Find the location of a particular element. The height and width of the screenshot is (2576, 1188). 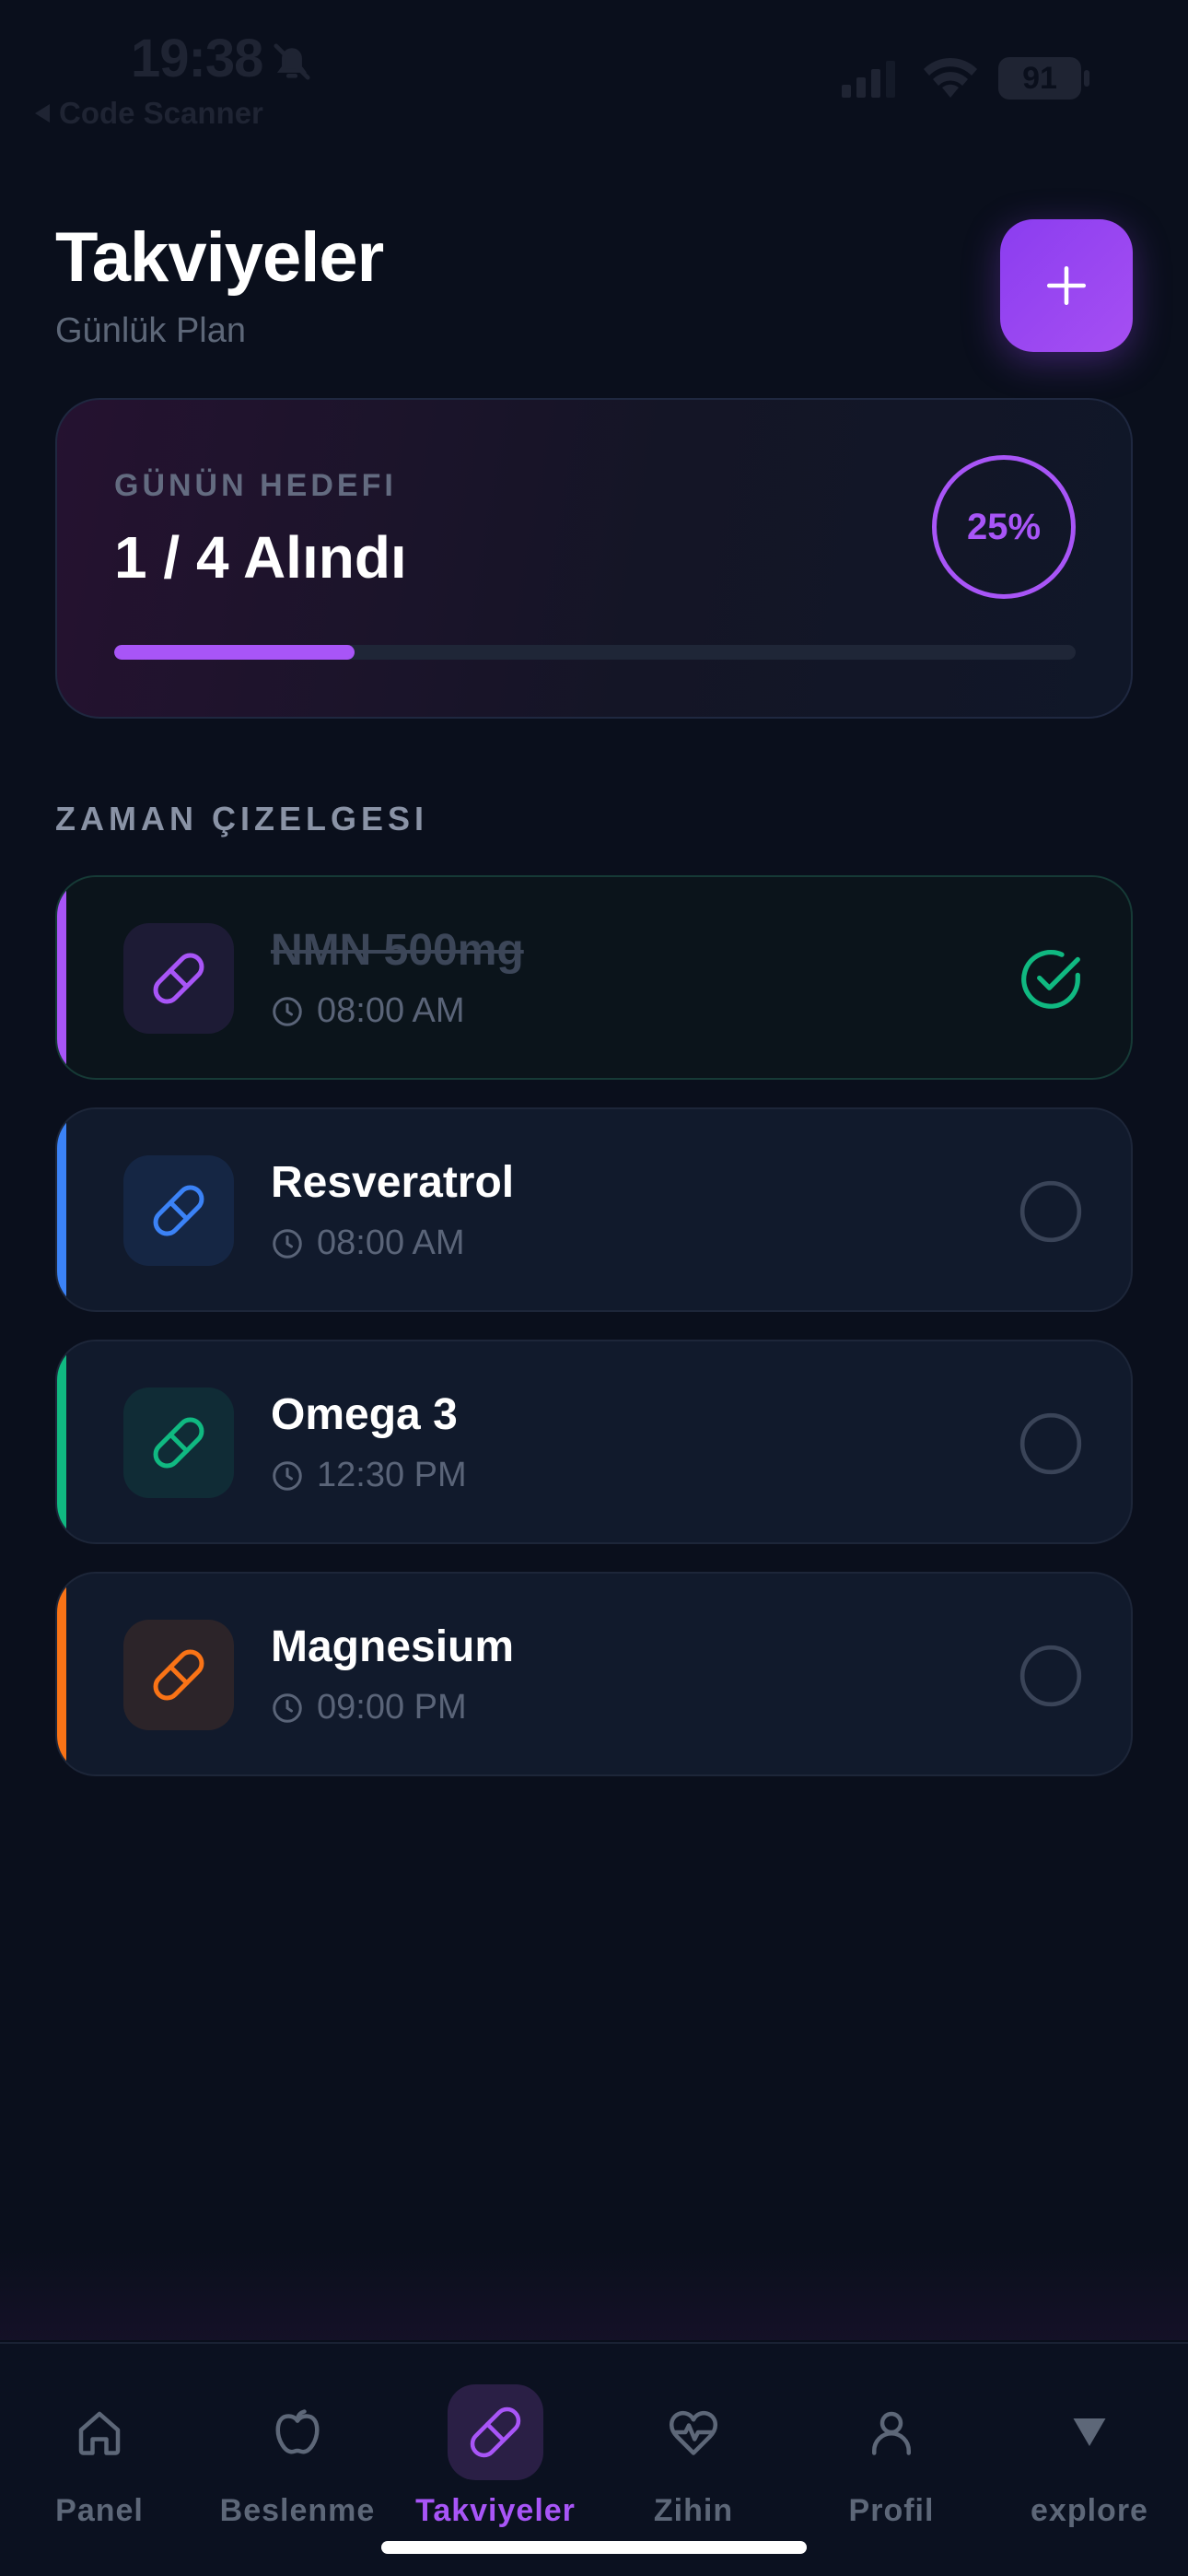

goal-progress-fill is located at coordinates (234, 652).